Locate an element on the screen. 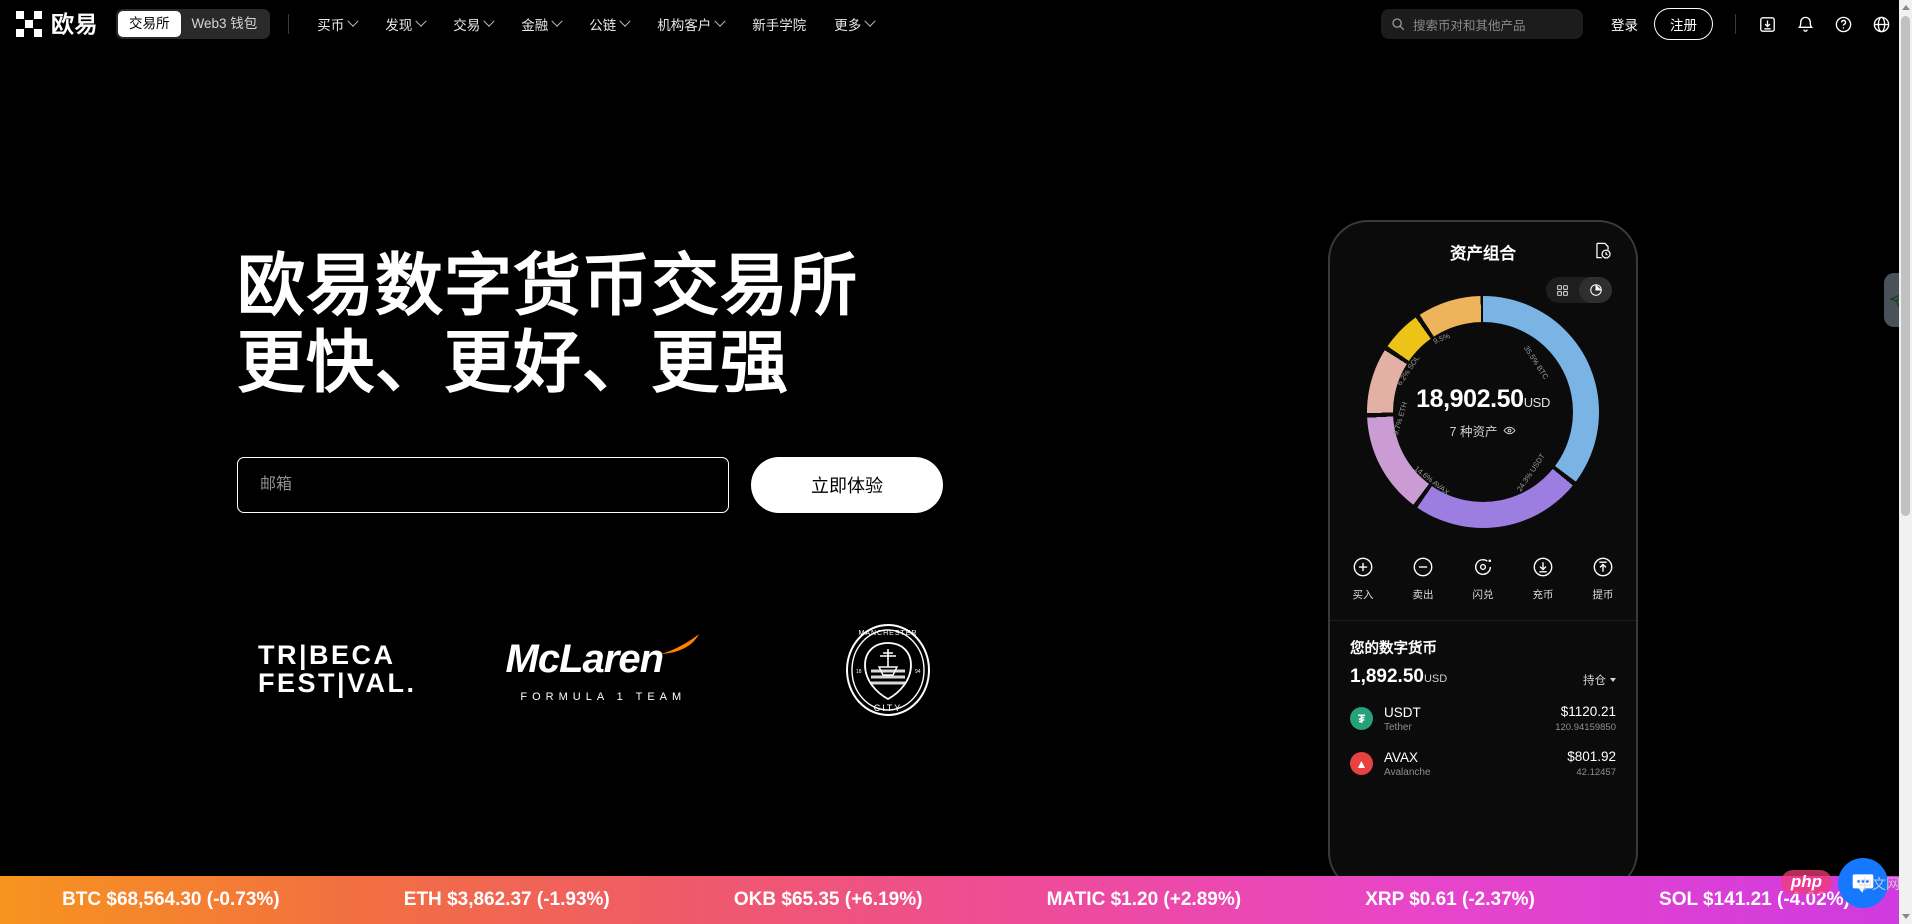  nav-item-buy-crypto: 买币 is located at coordinates (337, 24).